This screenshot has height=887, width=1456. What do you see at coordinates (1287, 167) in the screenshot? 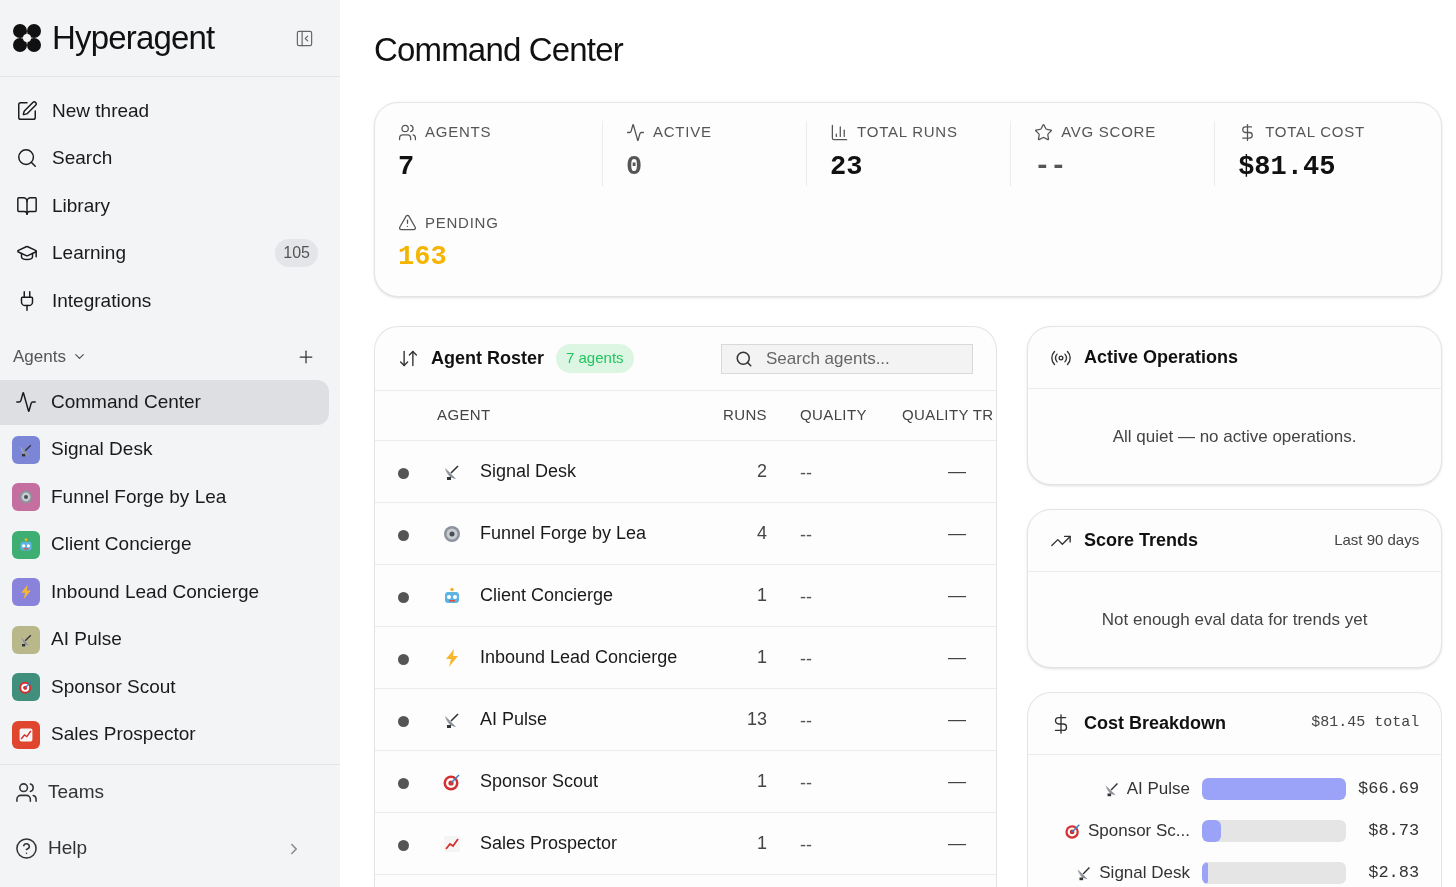
I see `stat-value: $81.45` at bounding box center [1287, 167].